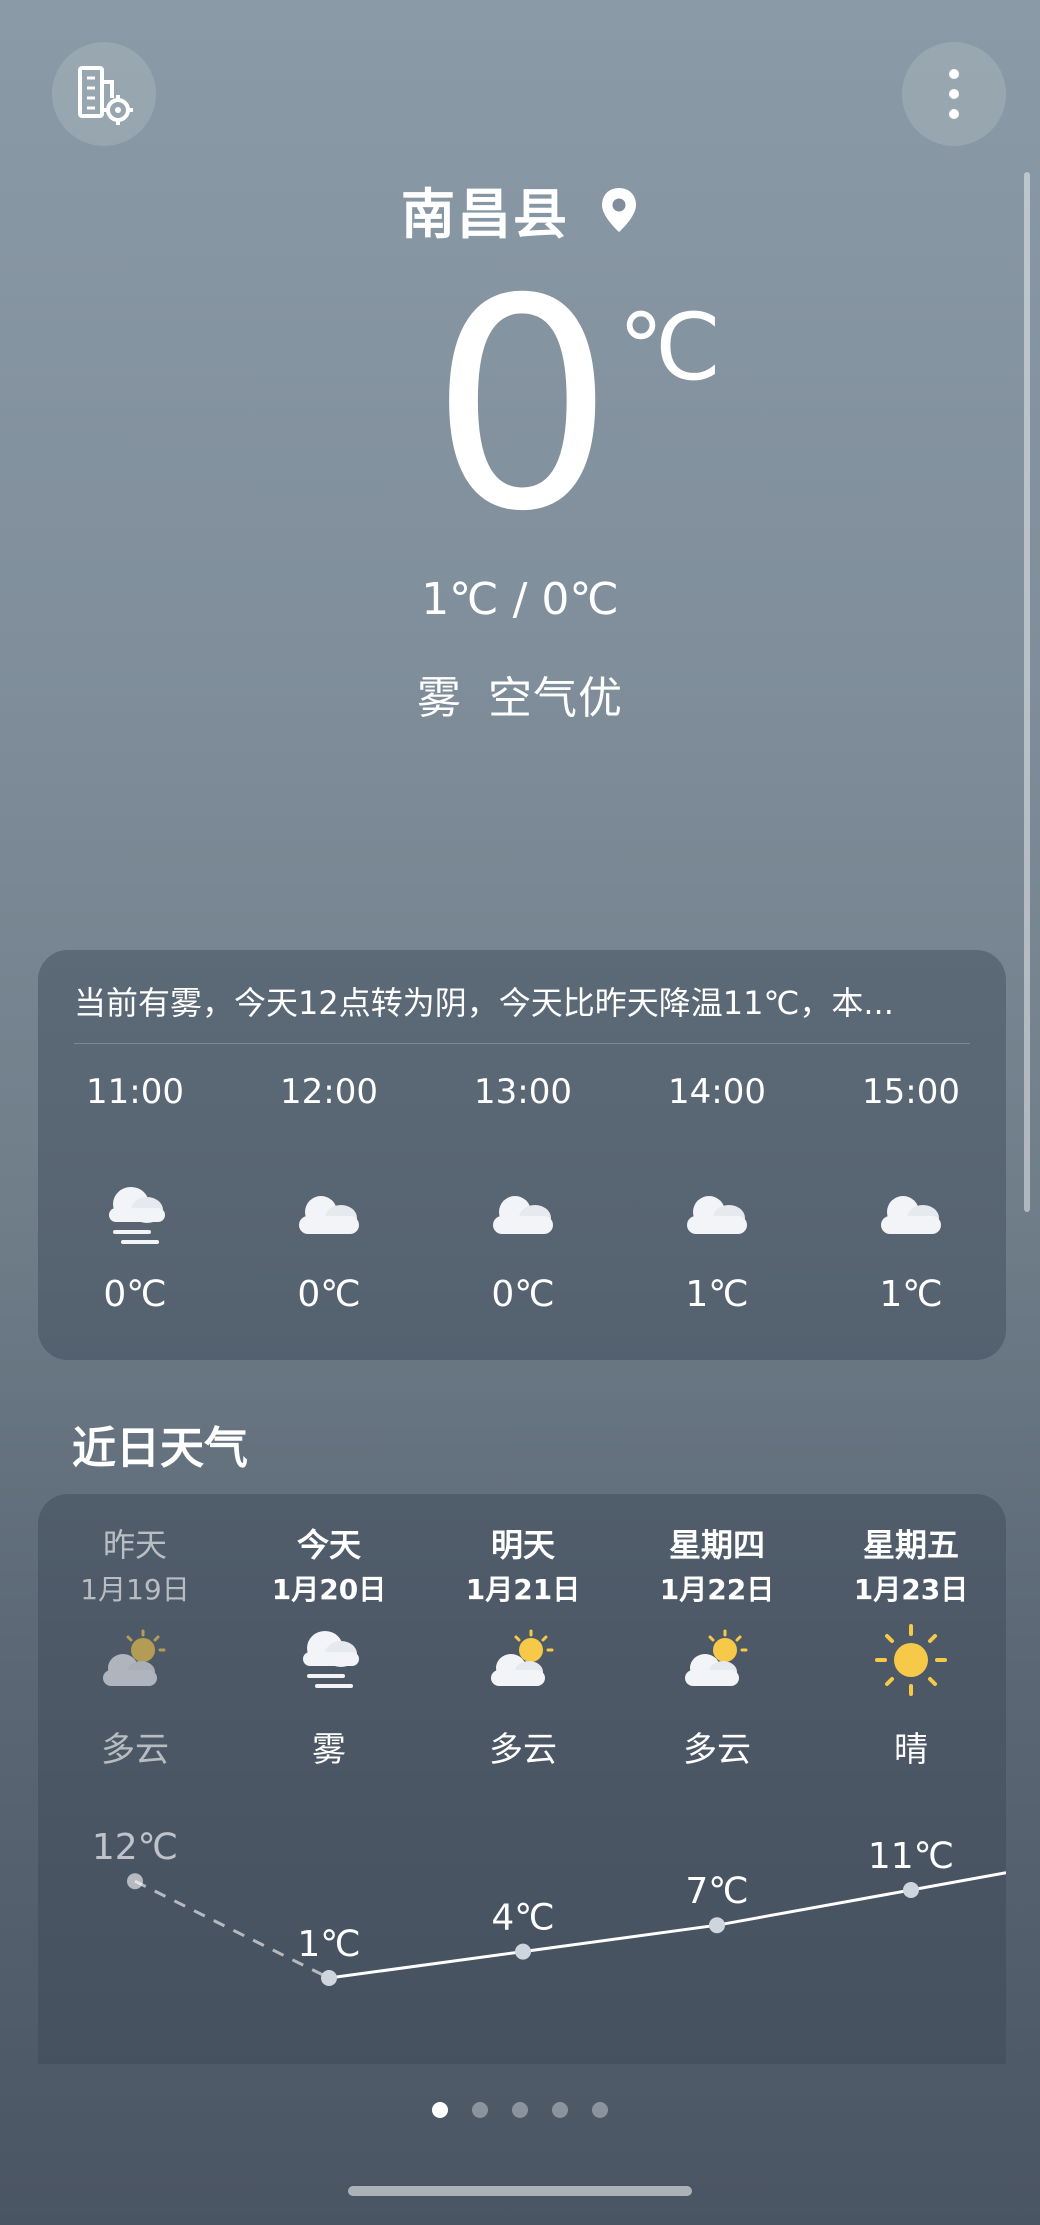 The image size is (1040, 2225). What do you see at coordinates (522, 1918) in the screenshot?
I see `trend-label: 4℃` at bounding box center [522, 1918].